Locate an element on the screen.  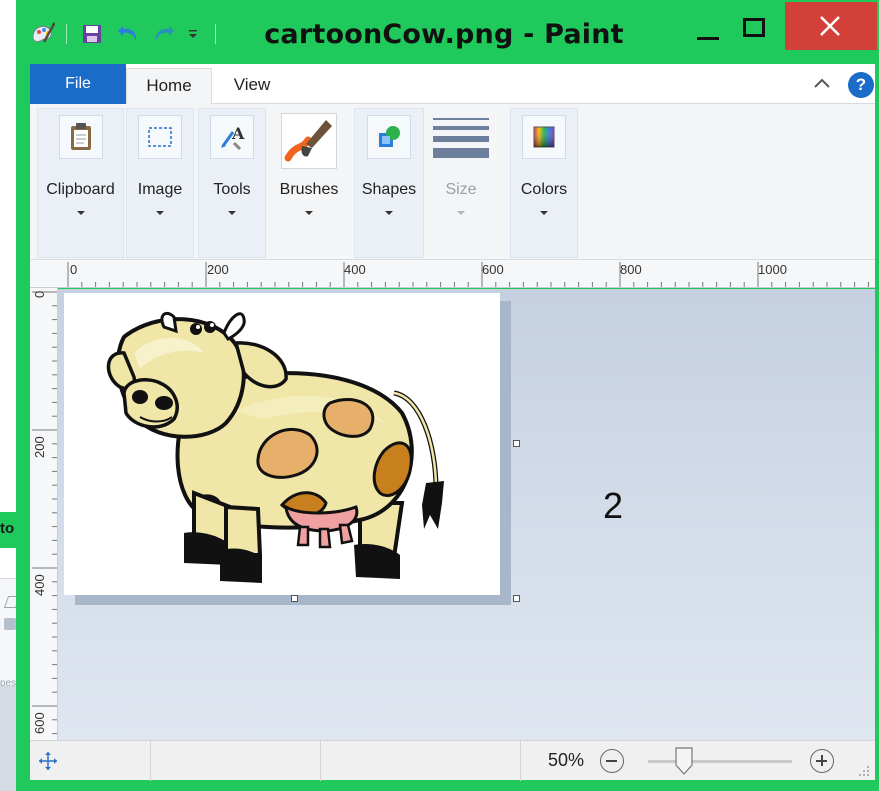
vertical-ruler: 0 200 400 600 is located at coordinates (44, 514).